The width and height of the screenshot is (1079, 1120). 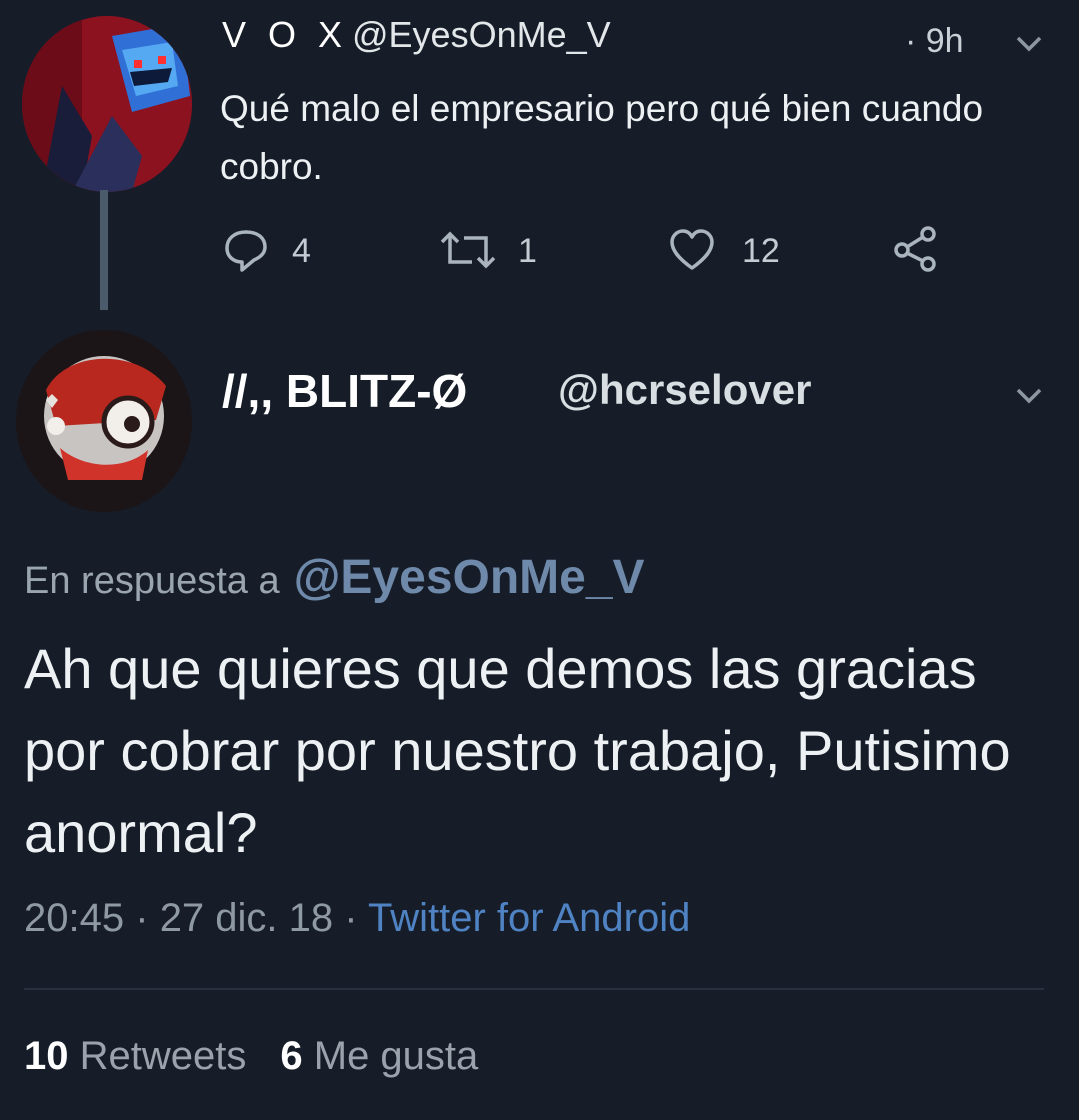 I want to click on like-total: 6, so click(x=291, y=1056).